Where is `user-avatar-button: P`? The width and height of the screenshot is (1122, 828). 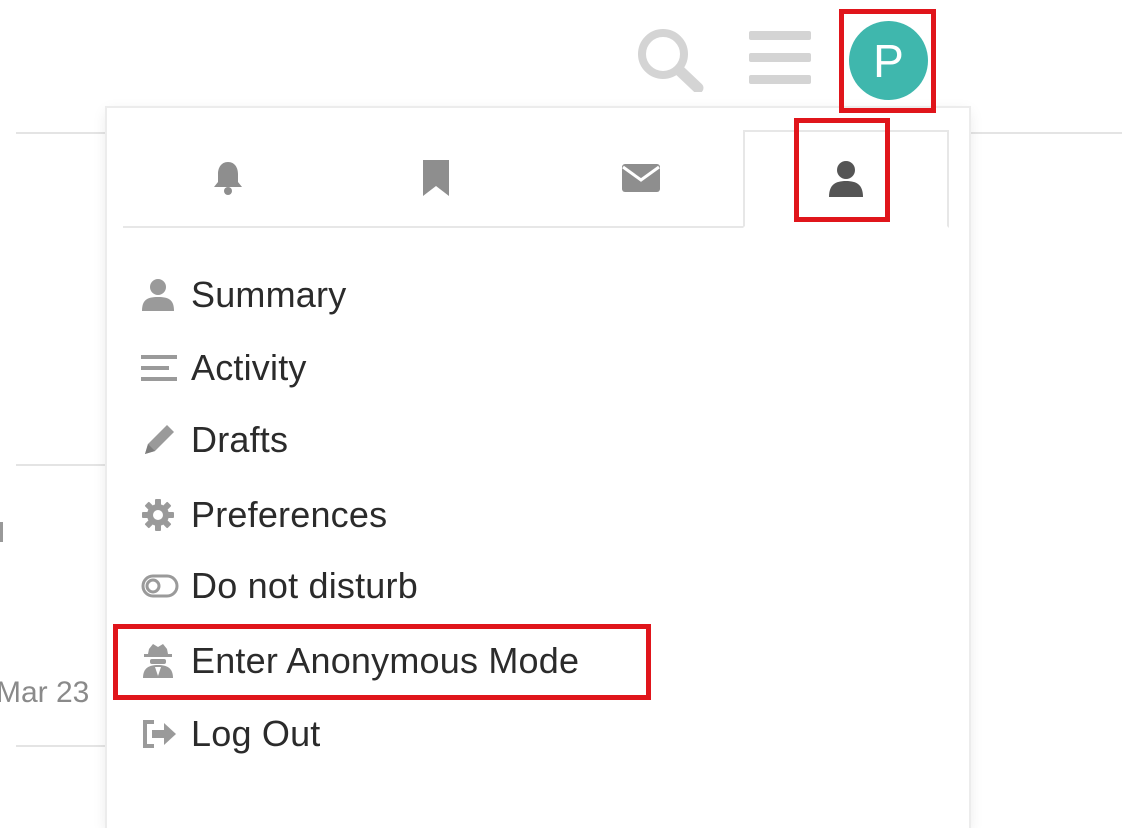 user-avatar-button: P is located at coordinates (888, 60).